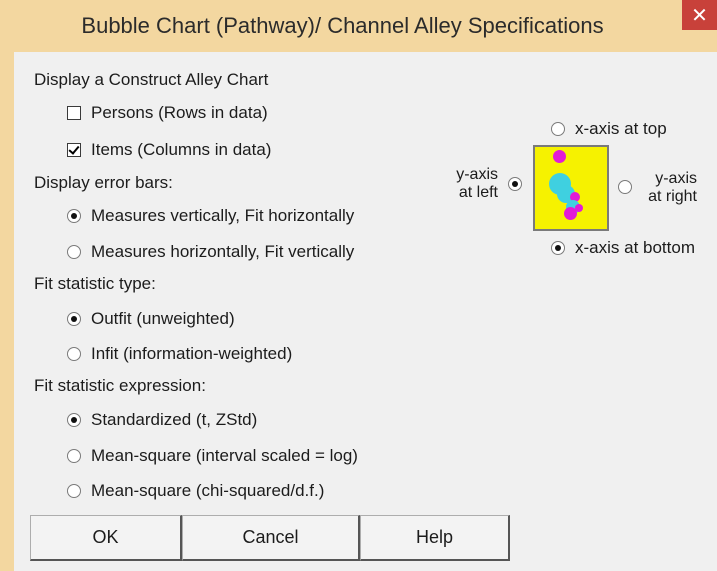 The height and width of the screenshot is (571, 717). Describe the element at coordinates (74, 113) in the screenshot. I see `persons-checkbox` at that location.